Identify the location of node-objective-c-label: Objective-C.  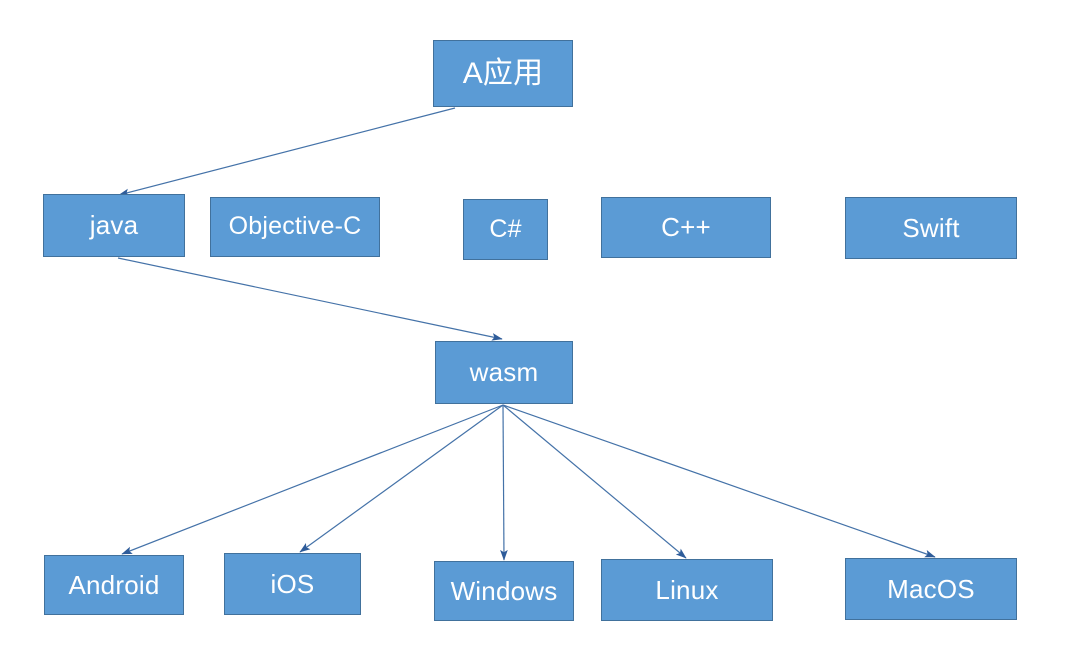
(295, 226).